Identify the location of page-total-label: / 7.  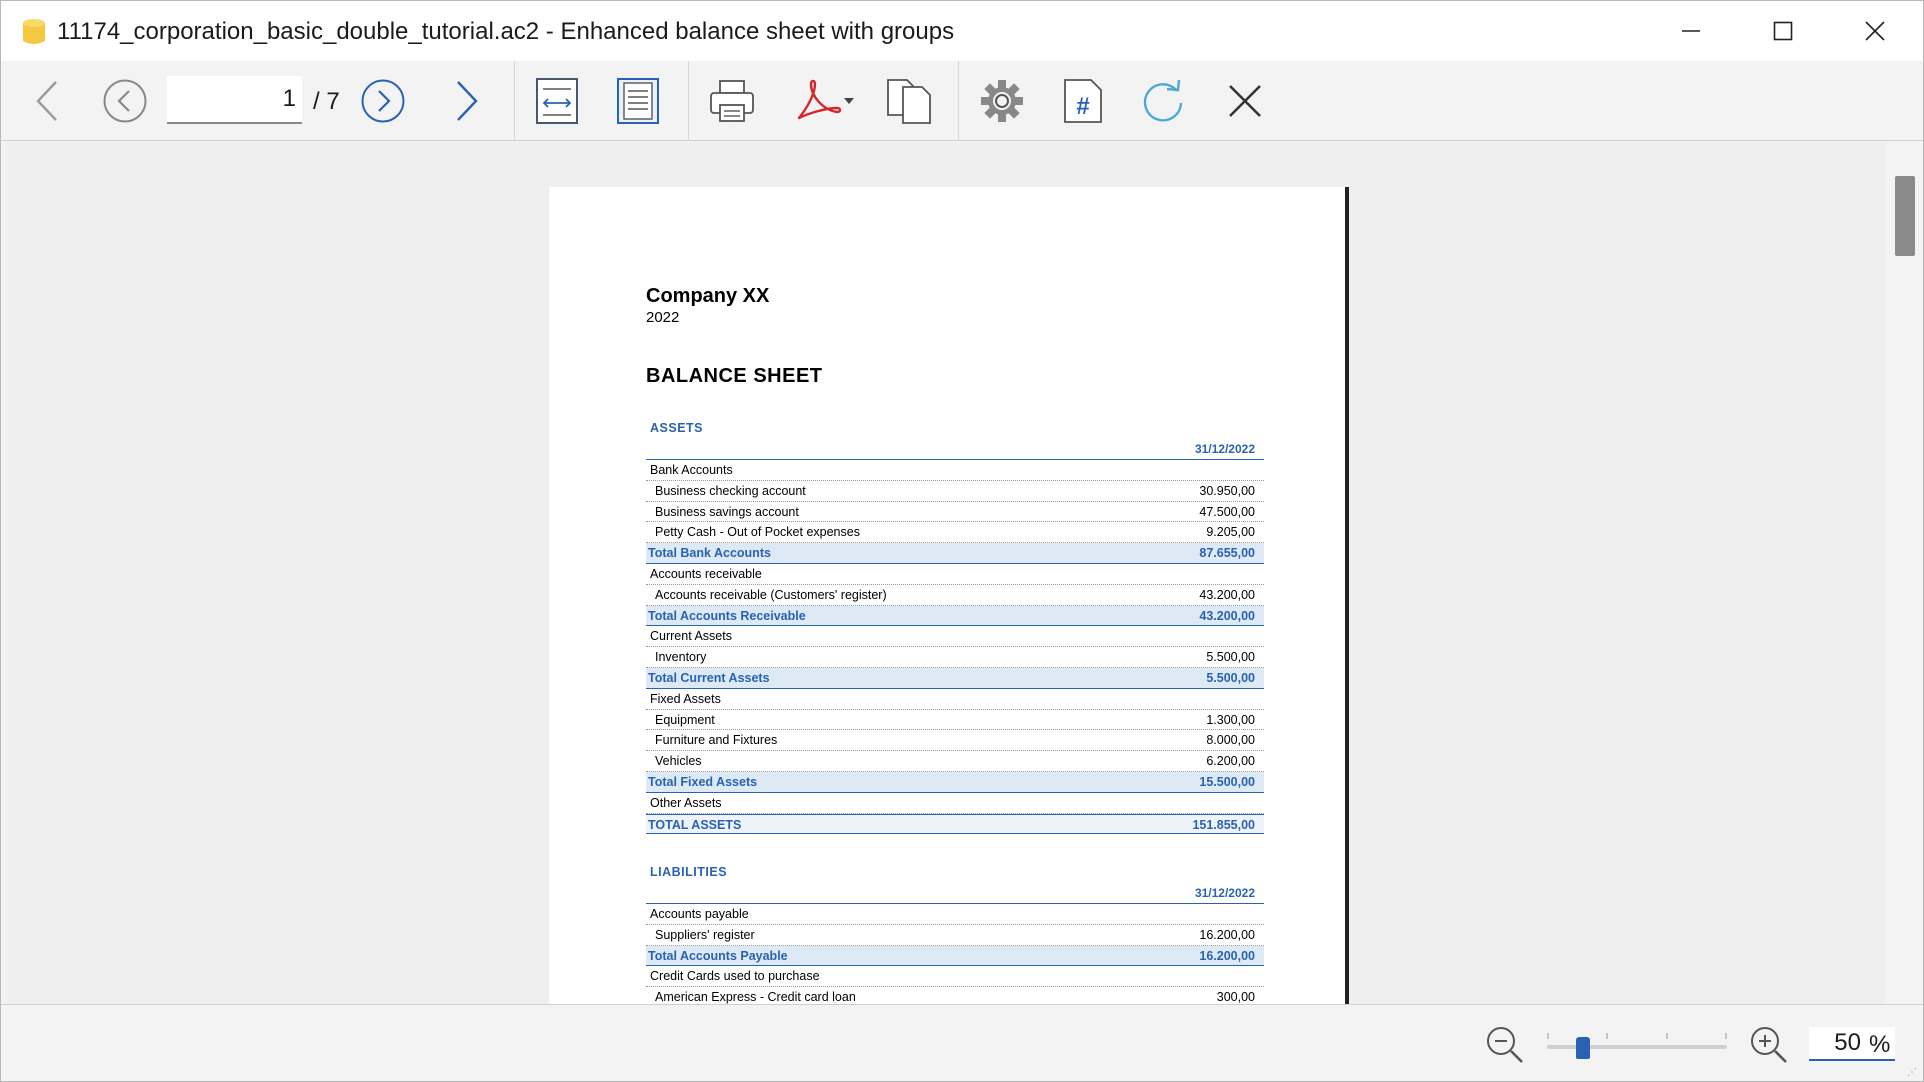
(326, 101).